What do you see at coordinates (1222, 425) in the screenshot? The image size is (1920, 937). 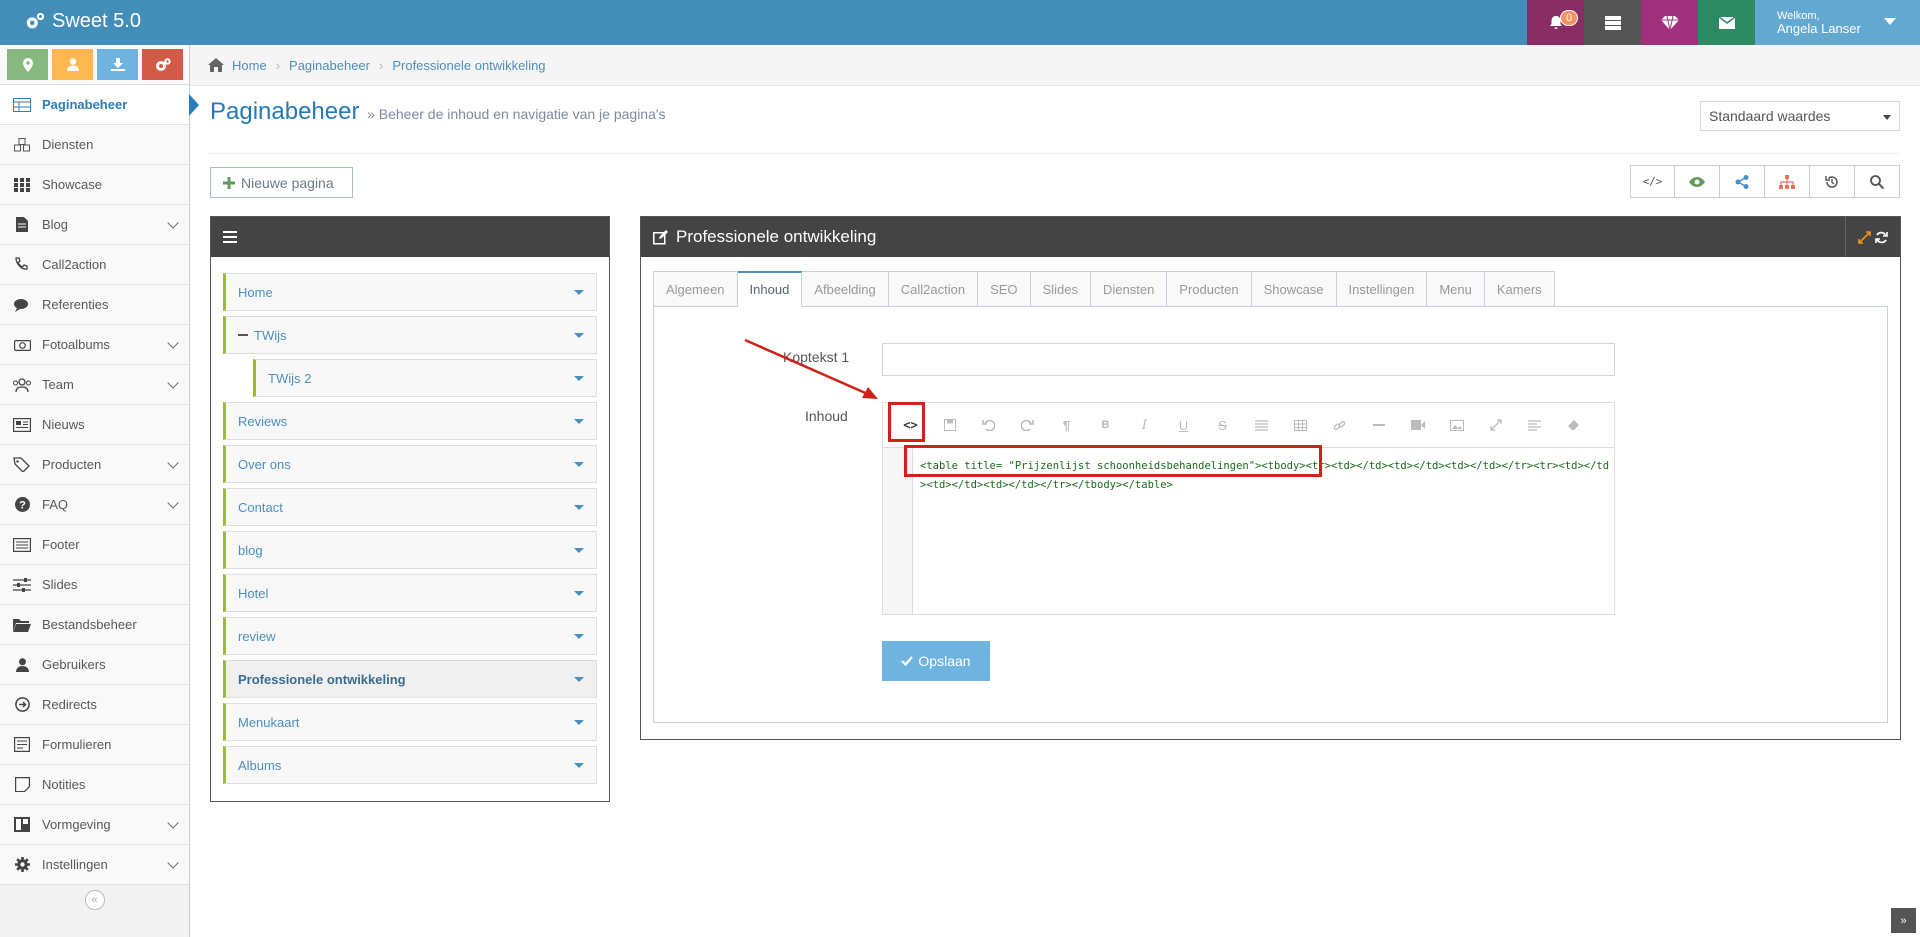 I see `strikethrough-button: S` at bounding box center [1222, 425].